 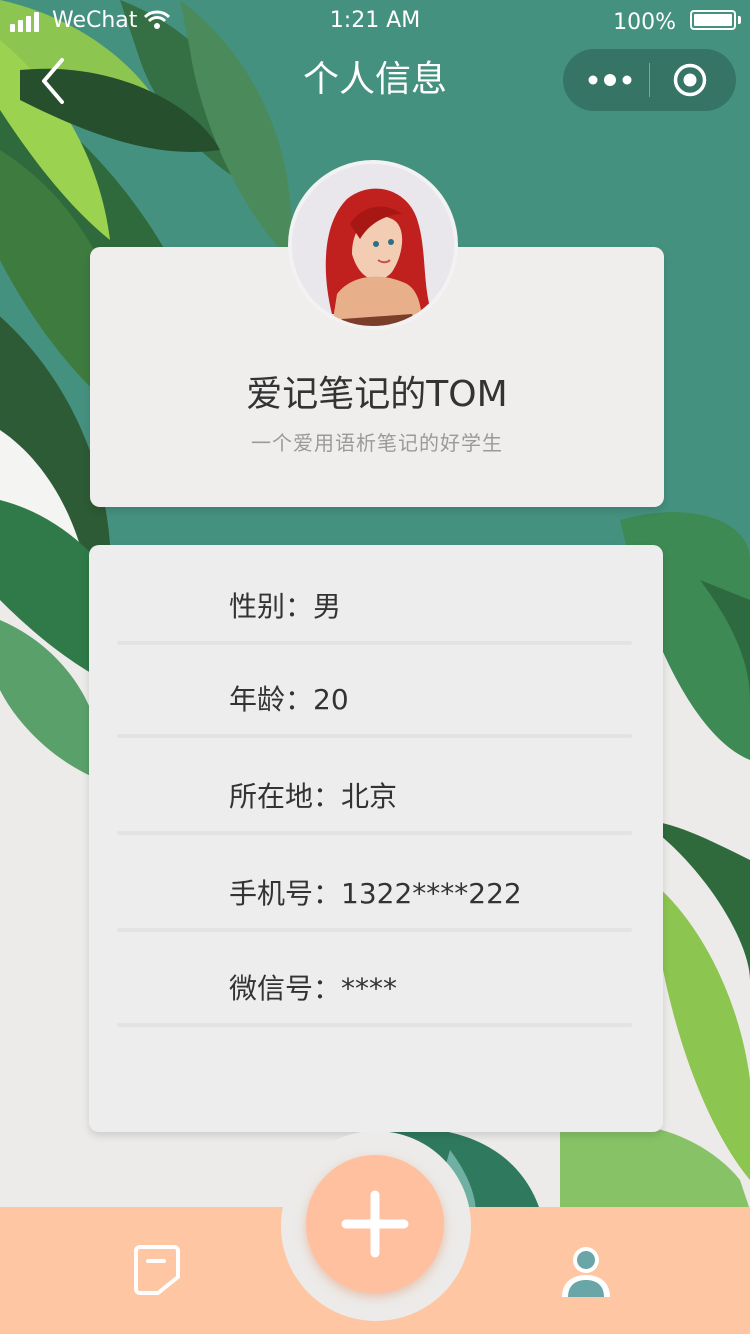 I want to click on add-note-button, so click(x=375, y=1224).